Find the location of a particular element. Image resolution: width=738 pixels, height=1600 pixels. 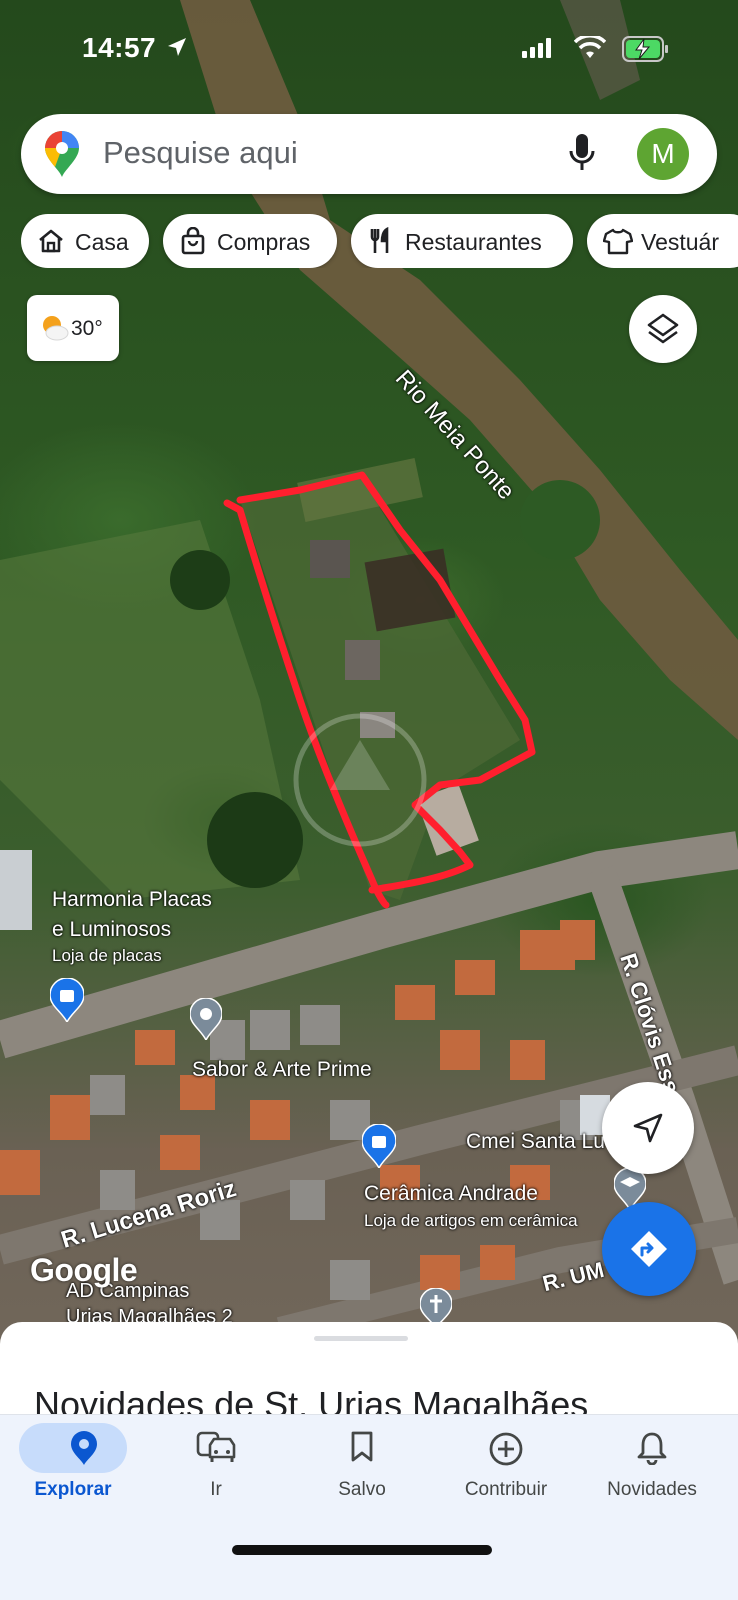

home-indicator is located at coordinates (362, 1550).